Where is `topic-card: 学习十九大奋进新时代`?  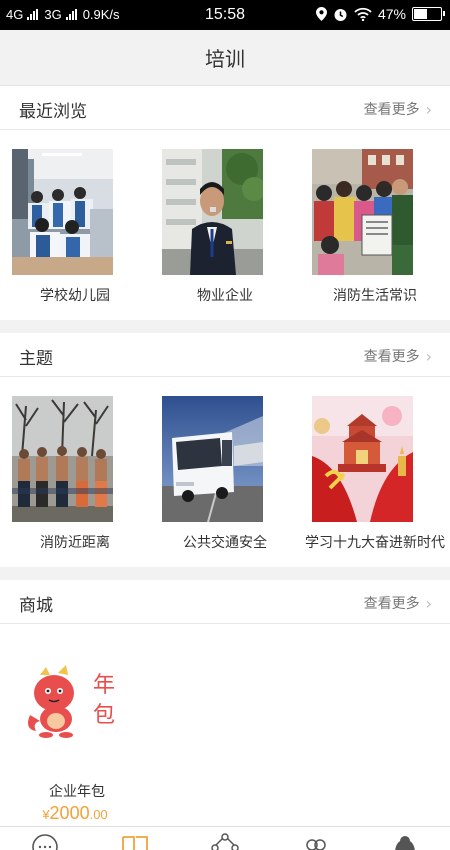 topic-card: 学习十九大奋进新时代 is located at coordinates (375, 476).